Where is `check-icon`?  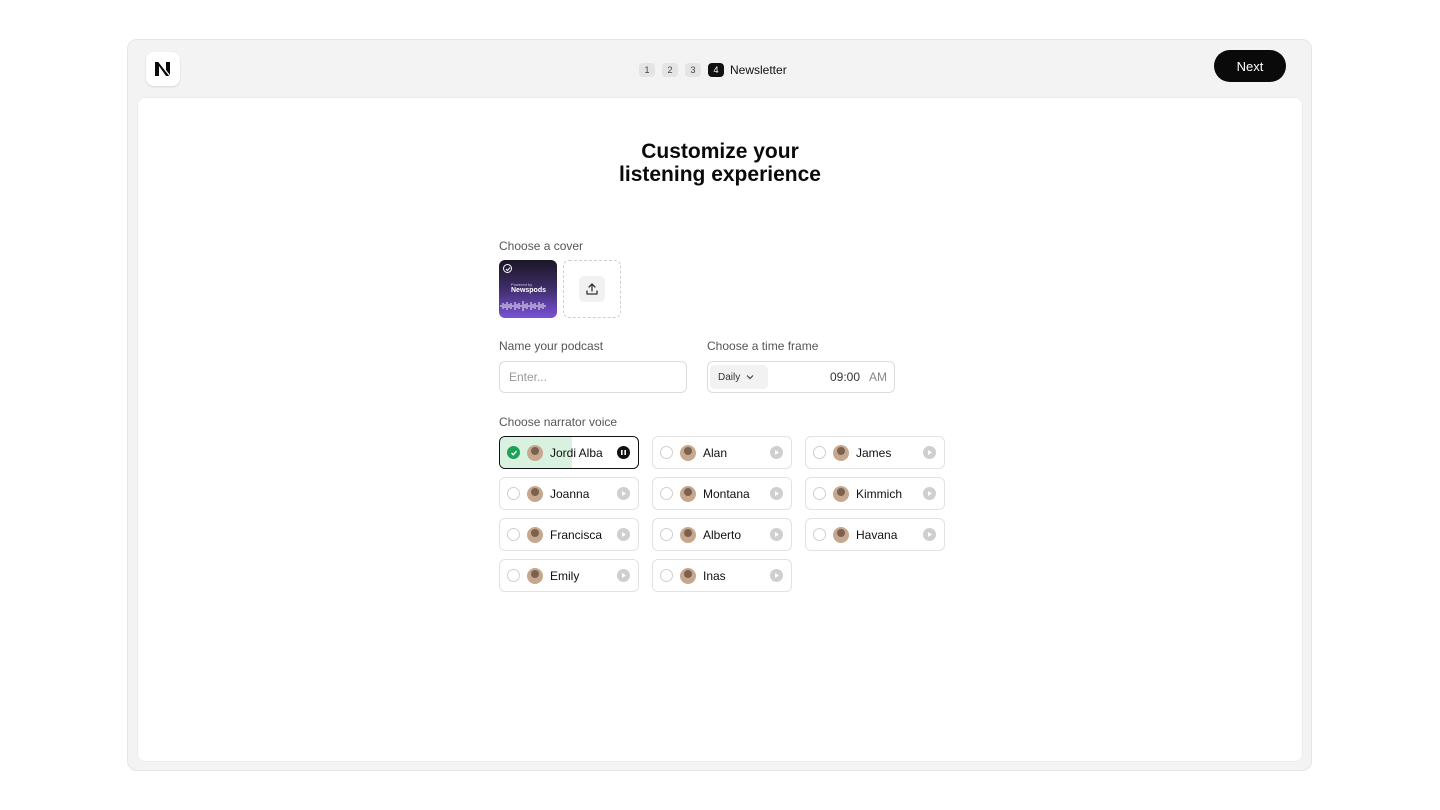 check-icon is located at coordinates (507, 268).